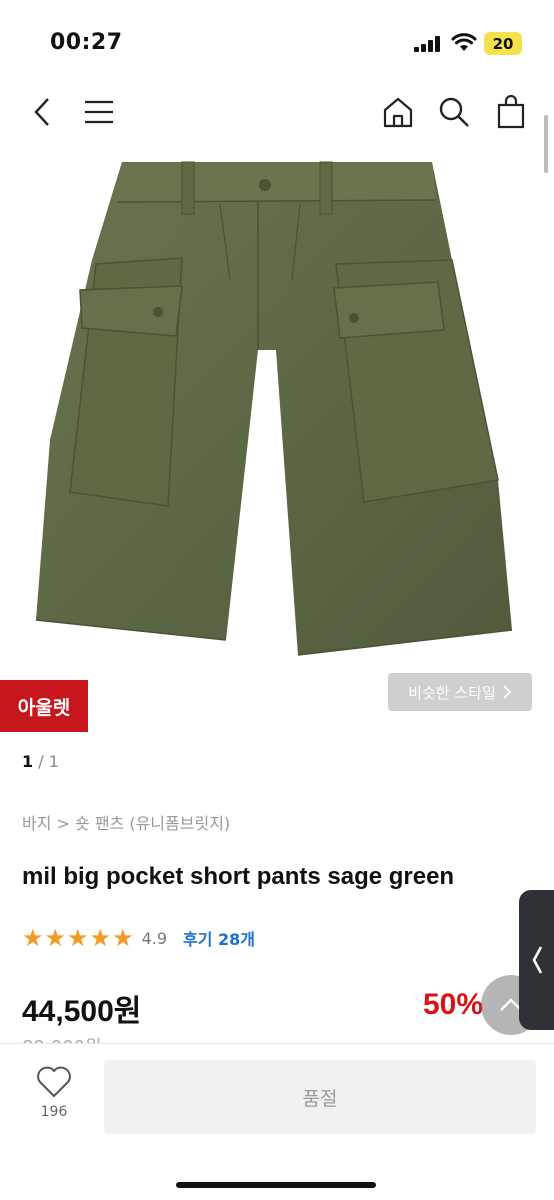  I want to click on like-count: 196, so click(54, 1112).